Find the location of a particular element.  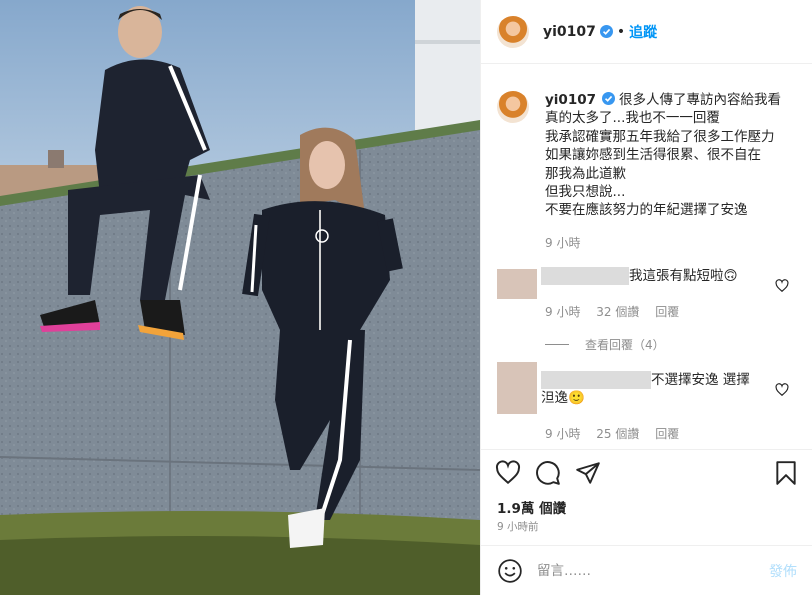

replies-divider is located at coordinates (557, 344).